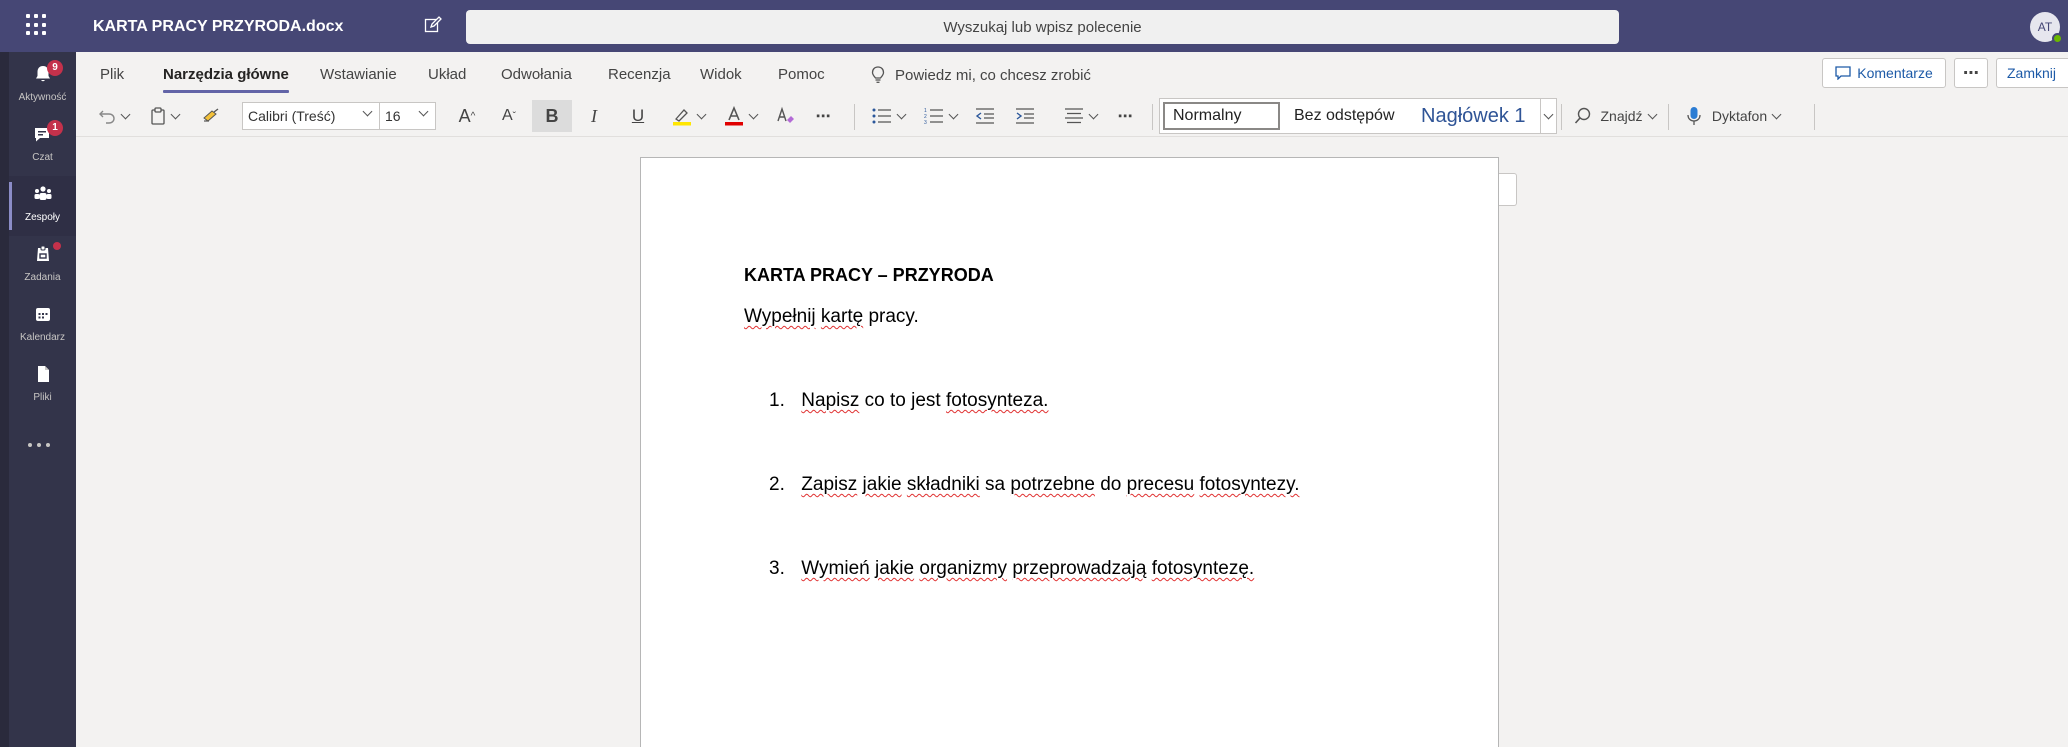 This screenshot has width=2068, height=747. What do you see at coordinates (447, 74) in the screenshot?
I see `tab-layout: Układ` at bounding box center [447, 74].